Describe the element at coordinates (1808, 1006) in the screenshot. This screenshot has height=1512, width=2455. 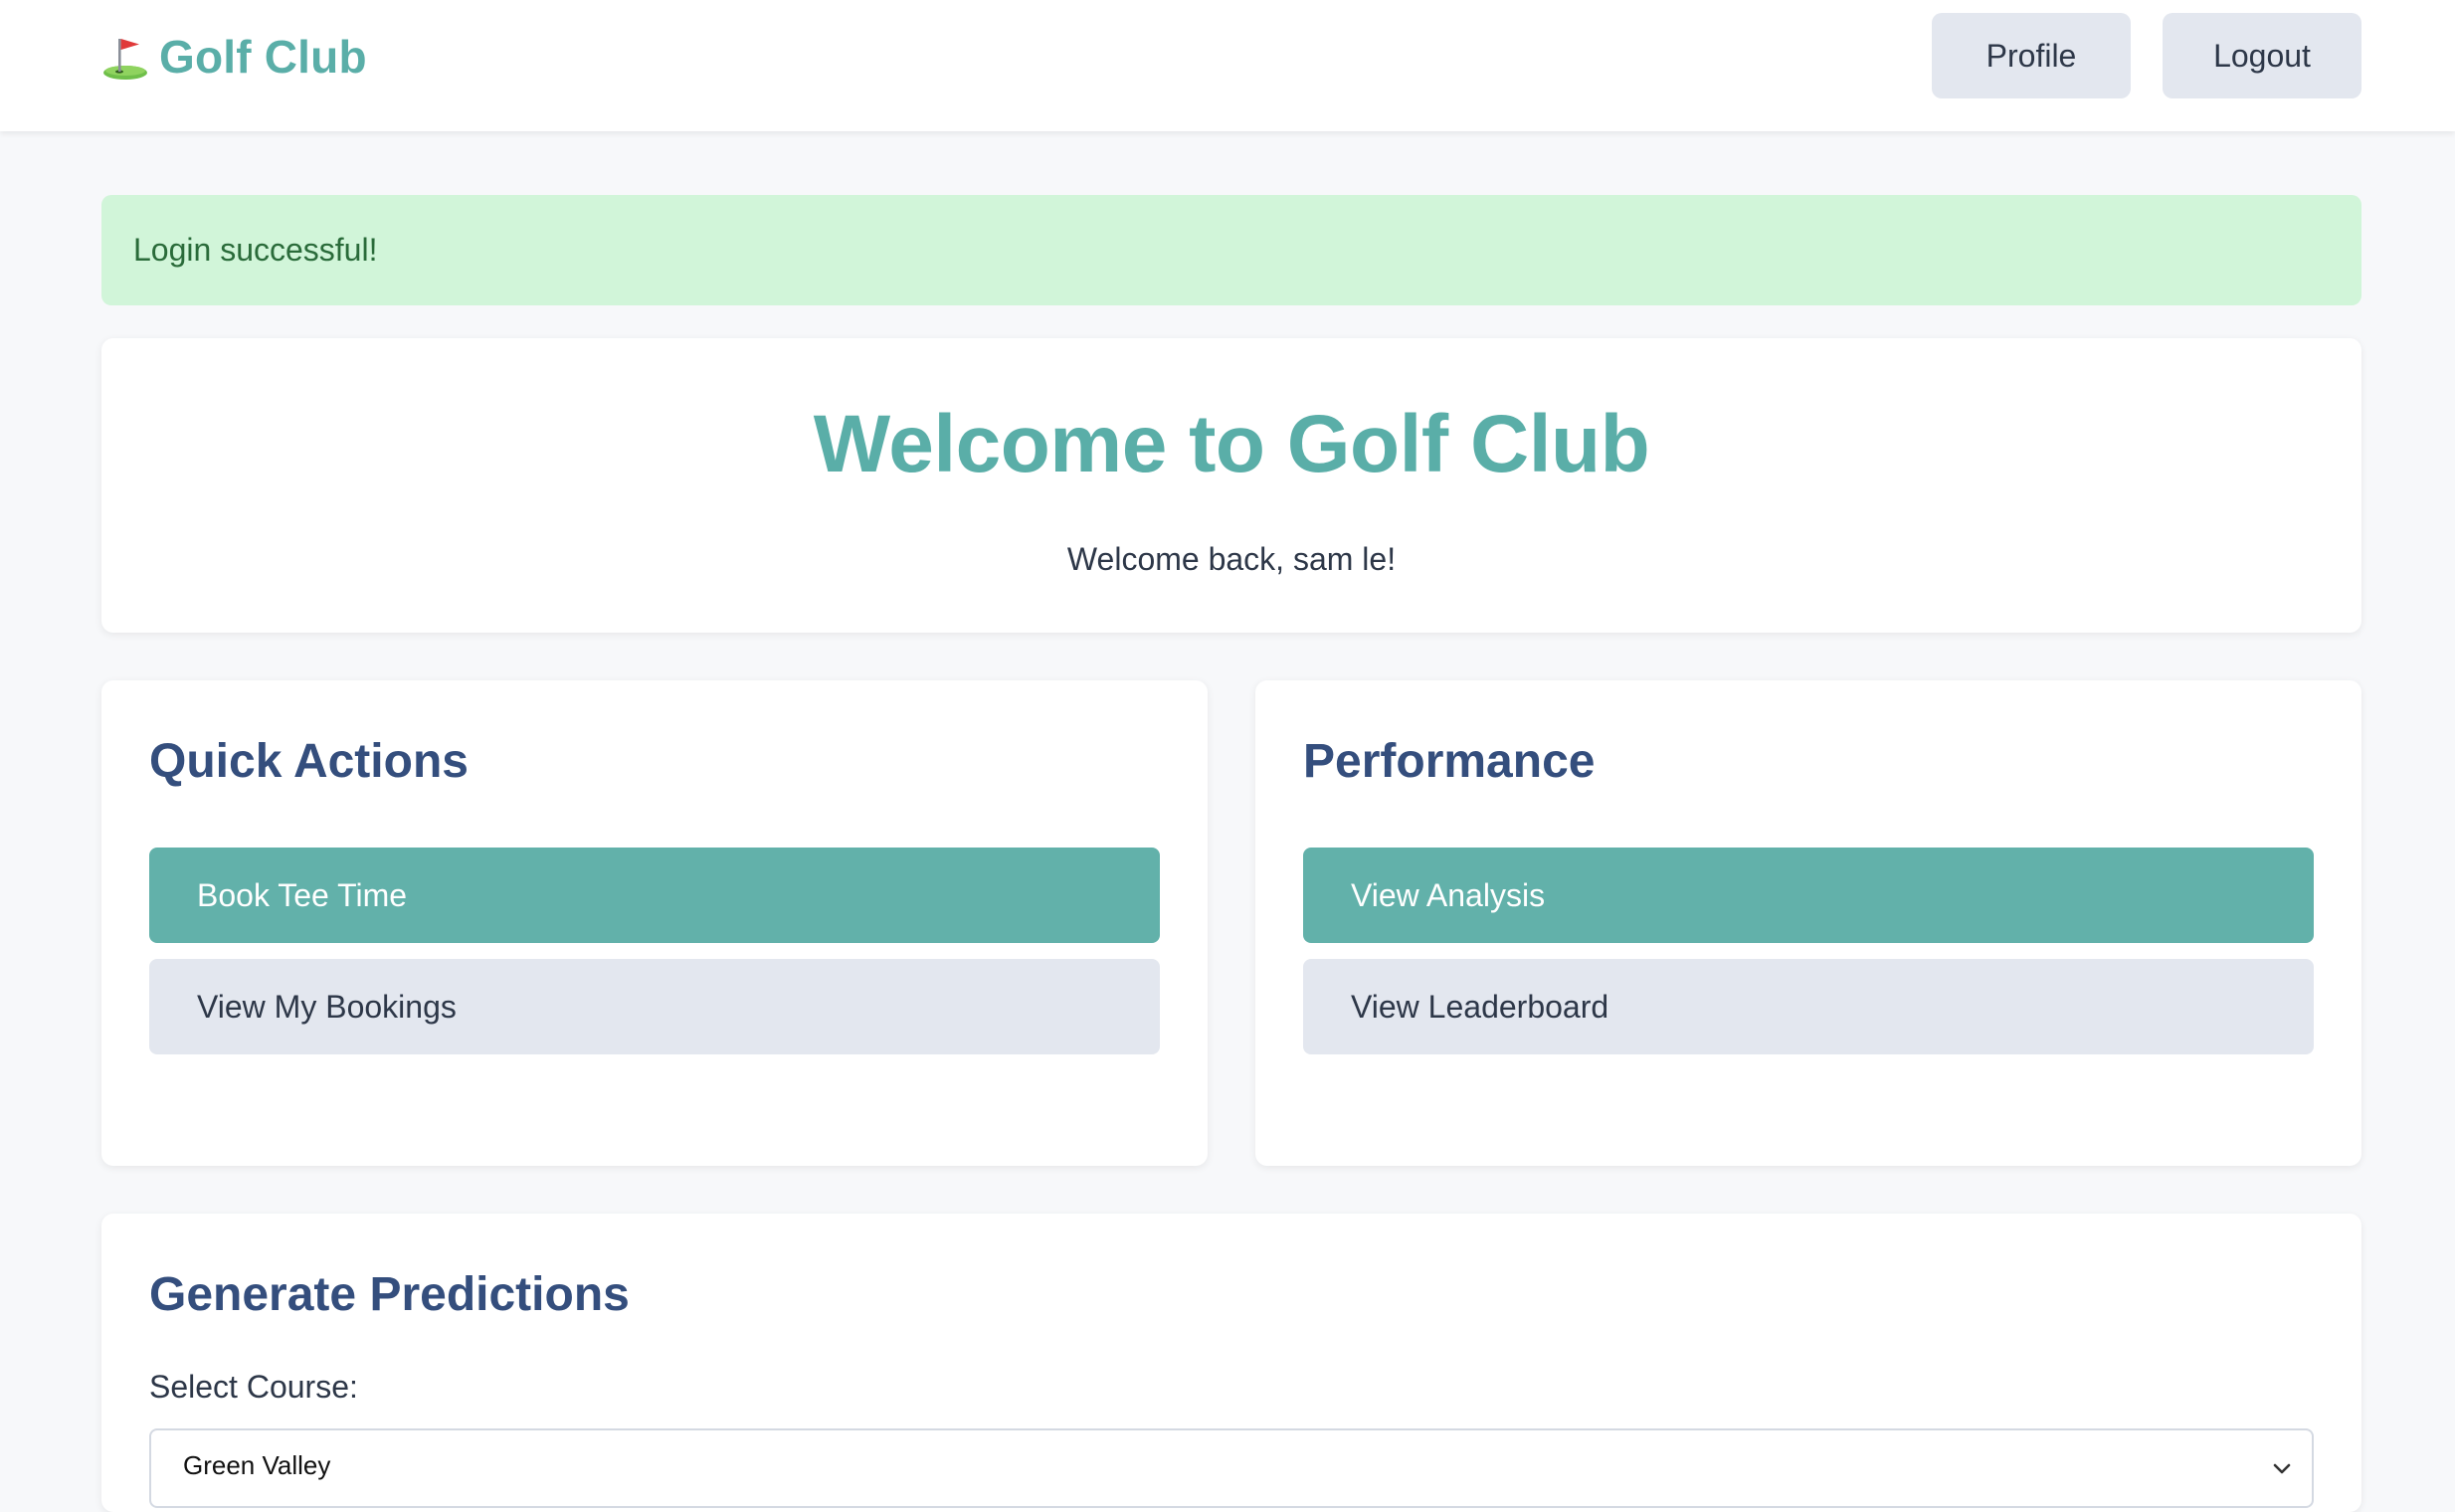
I see `view-leaderboard-button: View Leaderboard` at that location.